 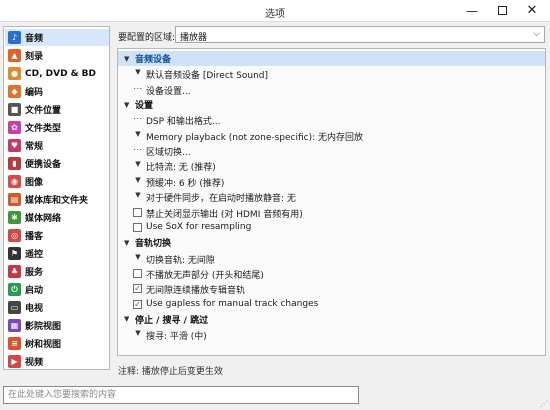 What do you see at coordinates (544, 403) in the screenshot?
I see `resize-grip-icon: ⋰` at bounding box center [544, 403].